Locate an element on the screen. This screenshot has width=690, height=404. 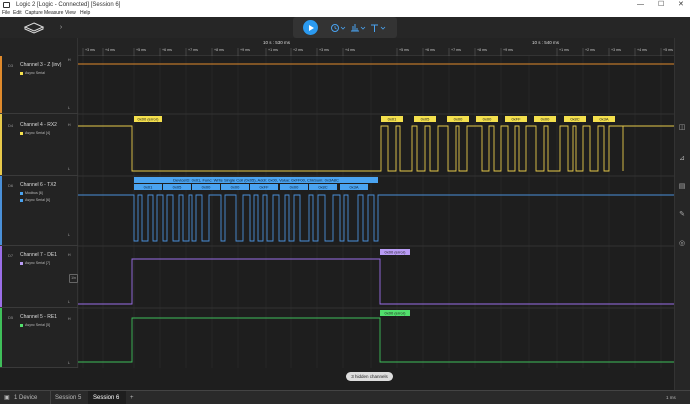
analyzer-label: Async Serial [5] is located at coordinates (35, 325).